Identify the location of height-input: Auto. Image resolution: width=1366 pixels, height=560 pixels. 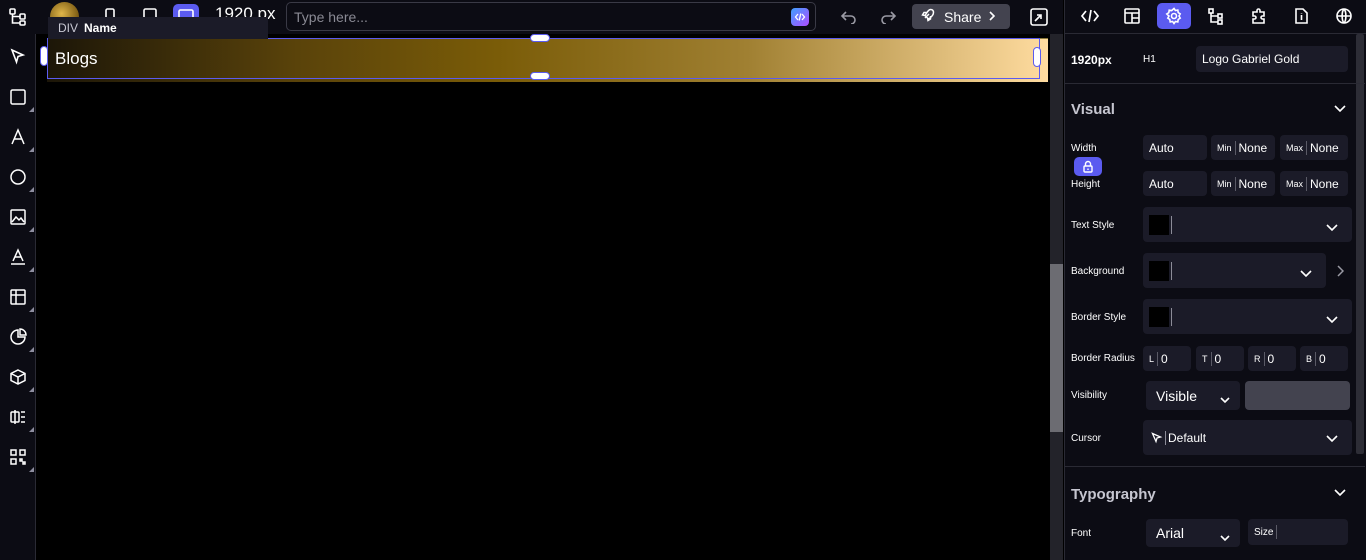
(1175, 183).